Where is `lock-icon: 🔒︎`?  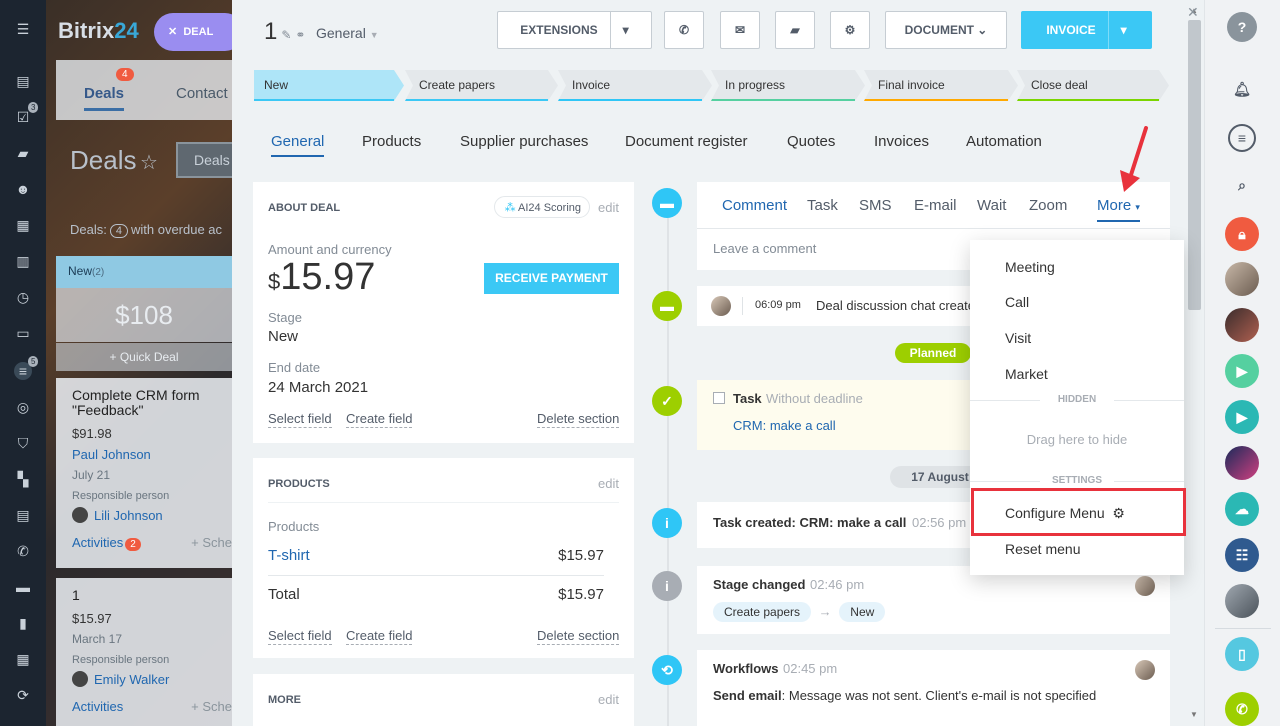
lock-icon: 🔒︎ is located at coordinates (1242, 234).